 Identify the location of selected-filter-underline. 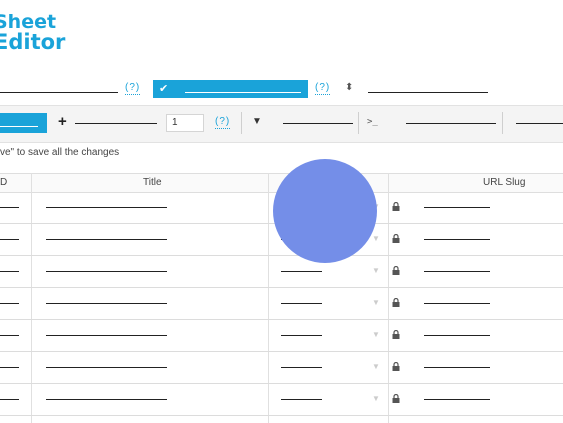
(243, 92).